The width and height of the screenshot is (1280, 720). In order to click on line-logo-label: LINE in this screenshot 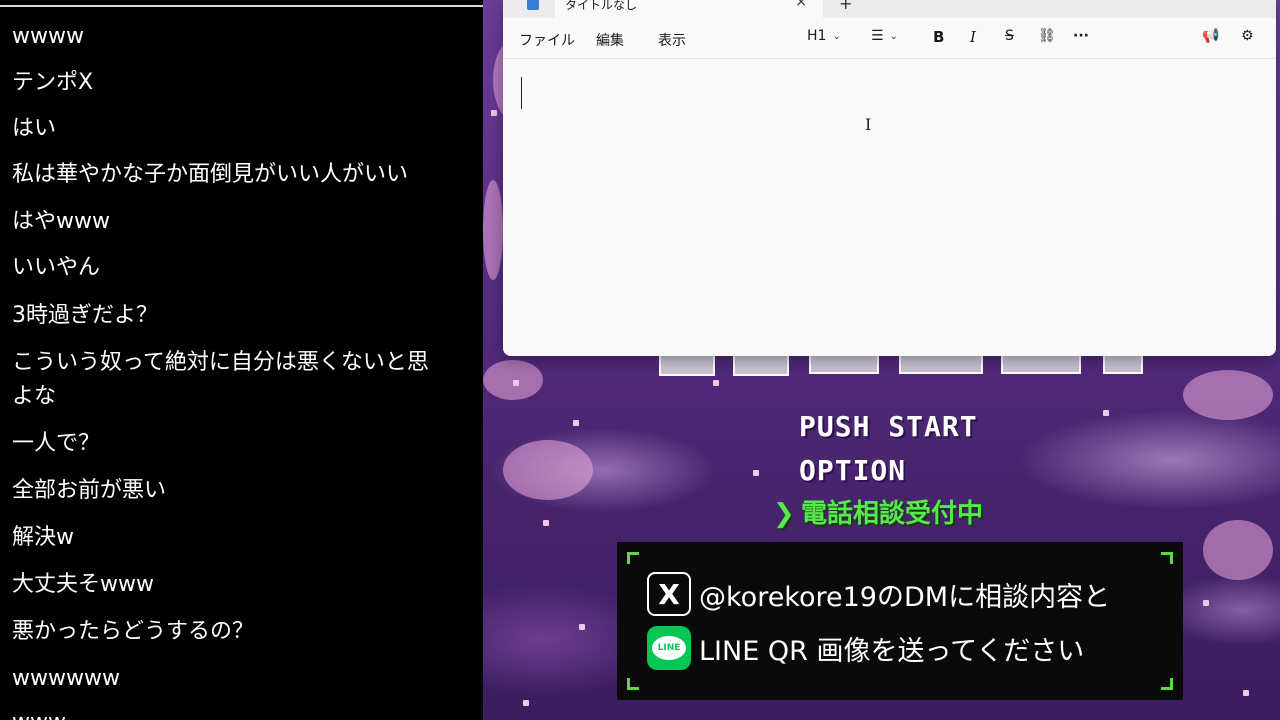, I will do `click(669, 648)`.